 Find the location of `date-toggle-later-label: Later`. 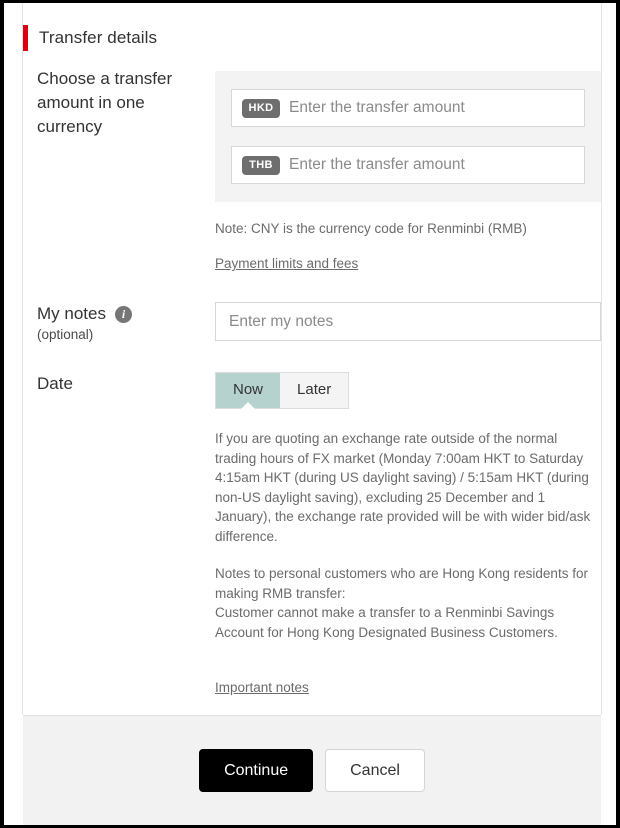

date-toggle-later-label: Later is located at coordinates (314, 389).